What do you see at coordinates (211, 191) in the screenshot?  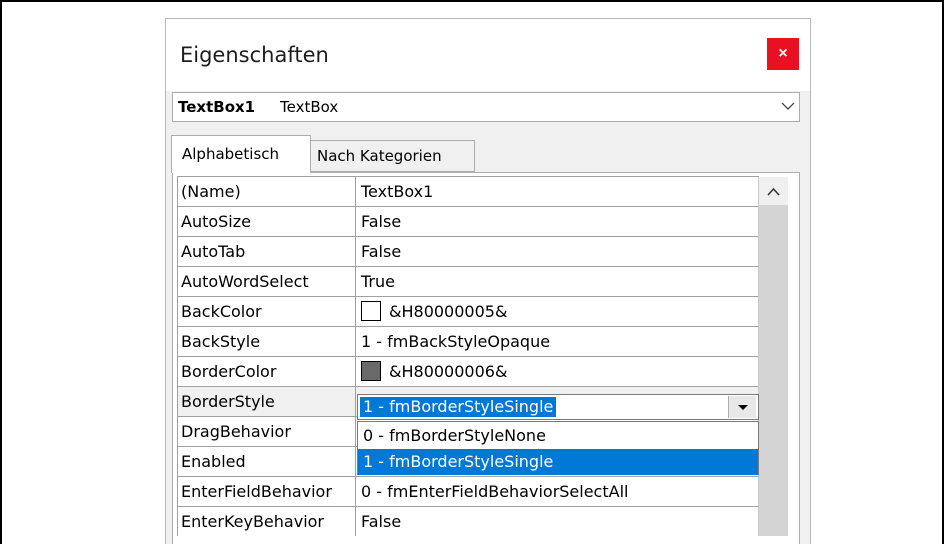 I see `property-name: (Name)` at bounding box center [211, 191].